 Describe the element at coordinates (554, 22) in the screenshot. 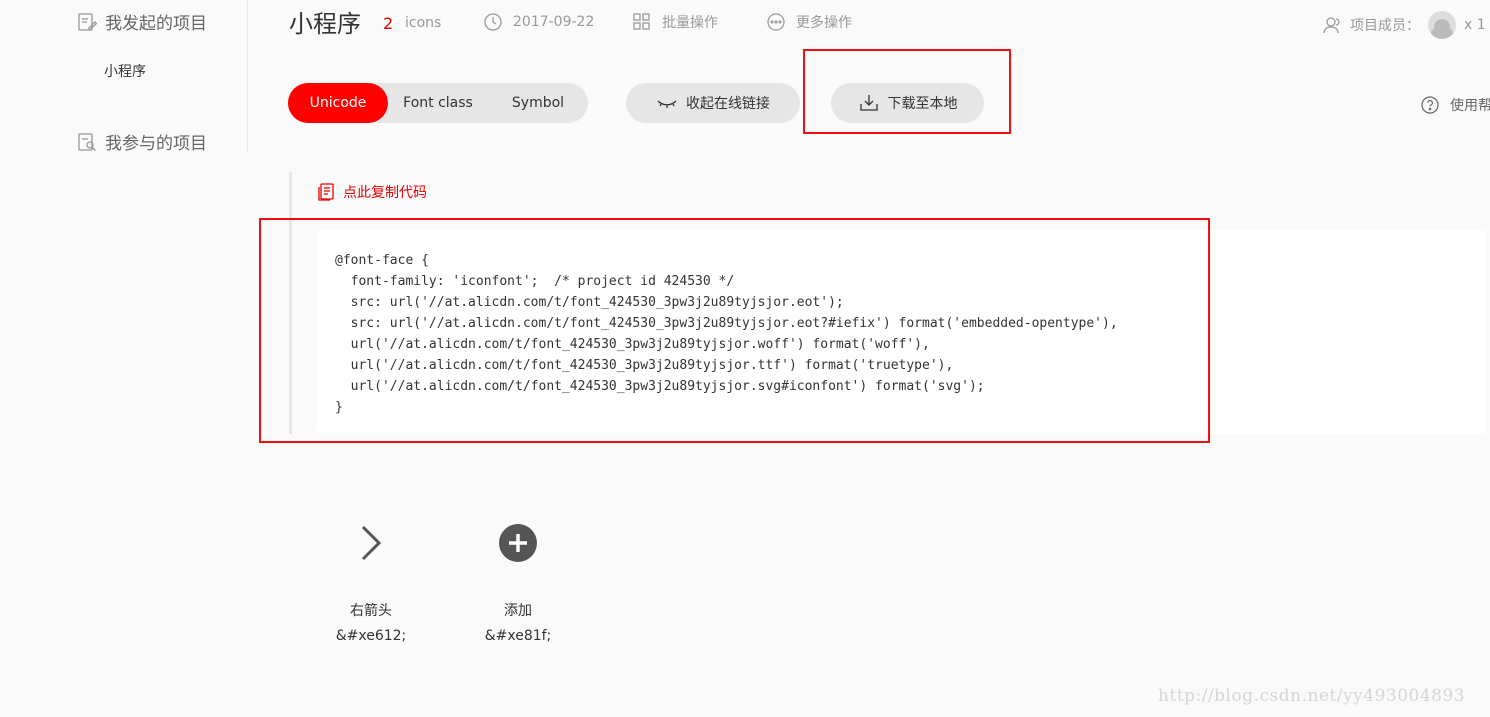

I see `created-date-text: 2017-09-22` at that location.